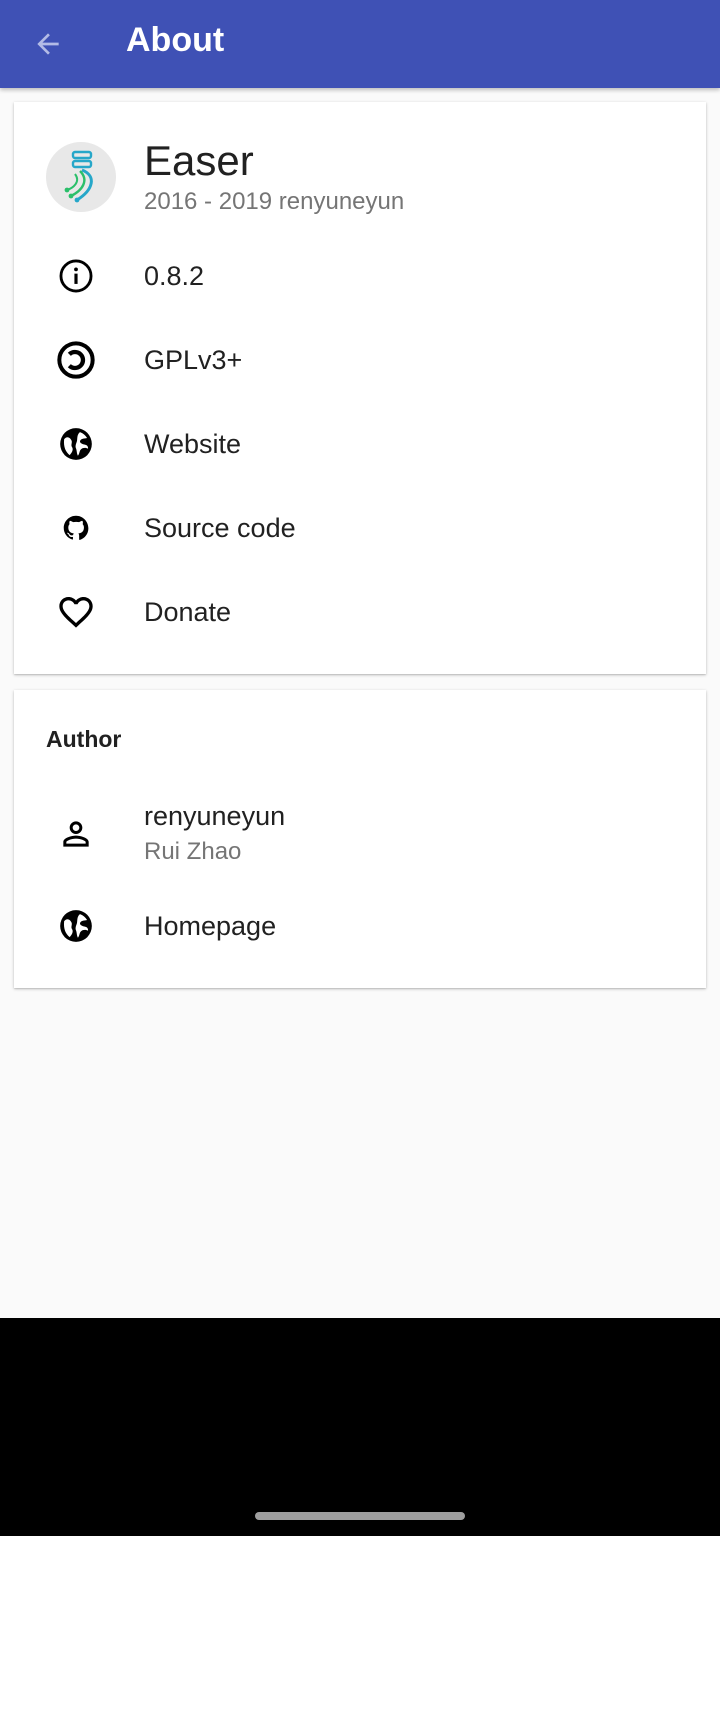 This screenshot has height=1712, width=720. I want to click on author-real-name: Rui Zhao, so click(193, 851).